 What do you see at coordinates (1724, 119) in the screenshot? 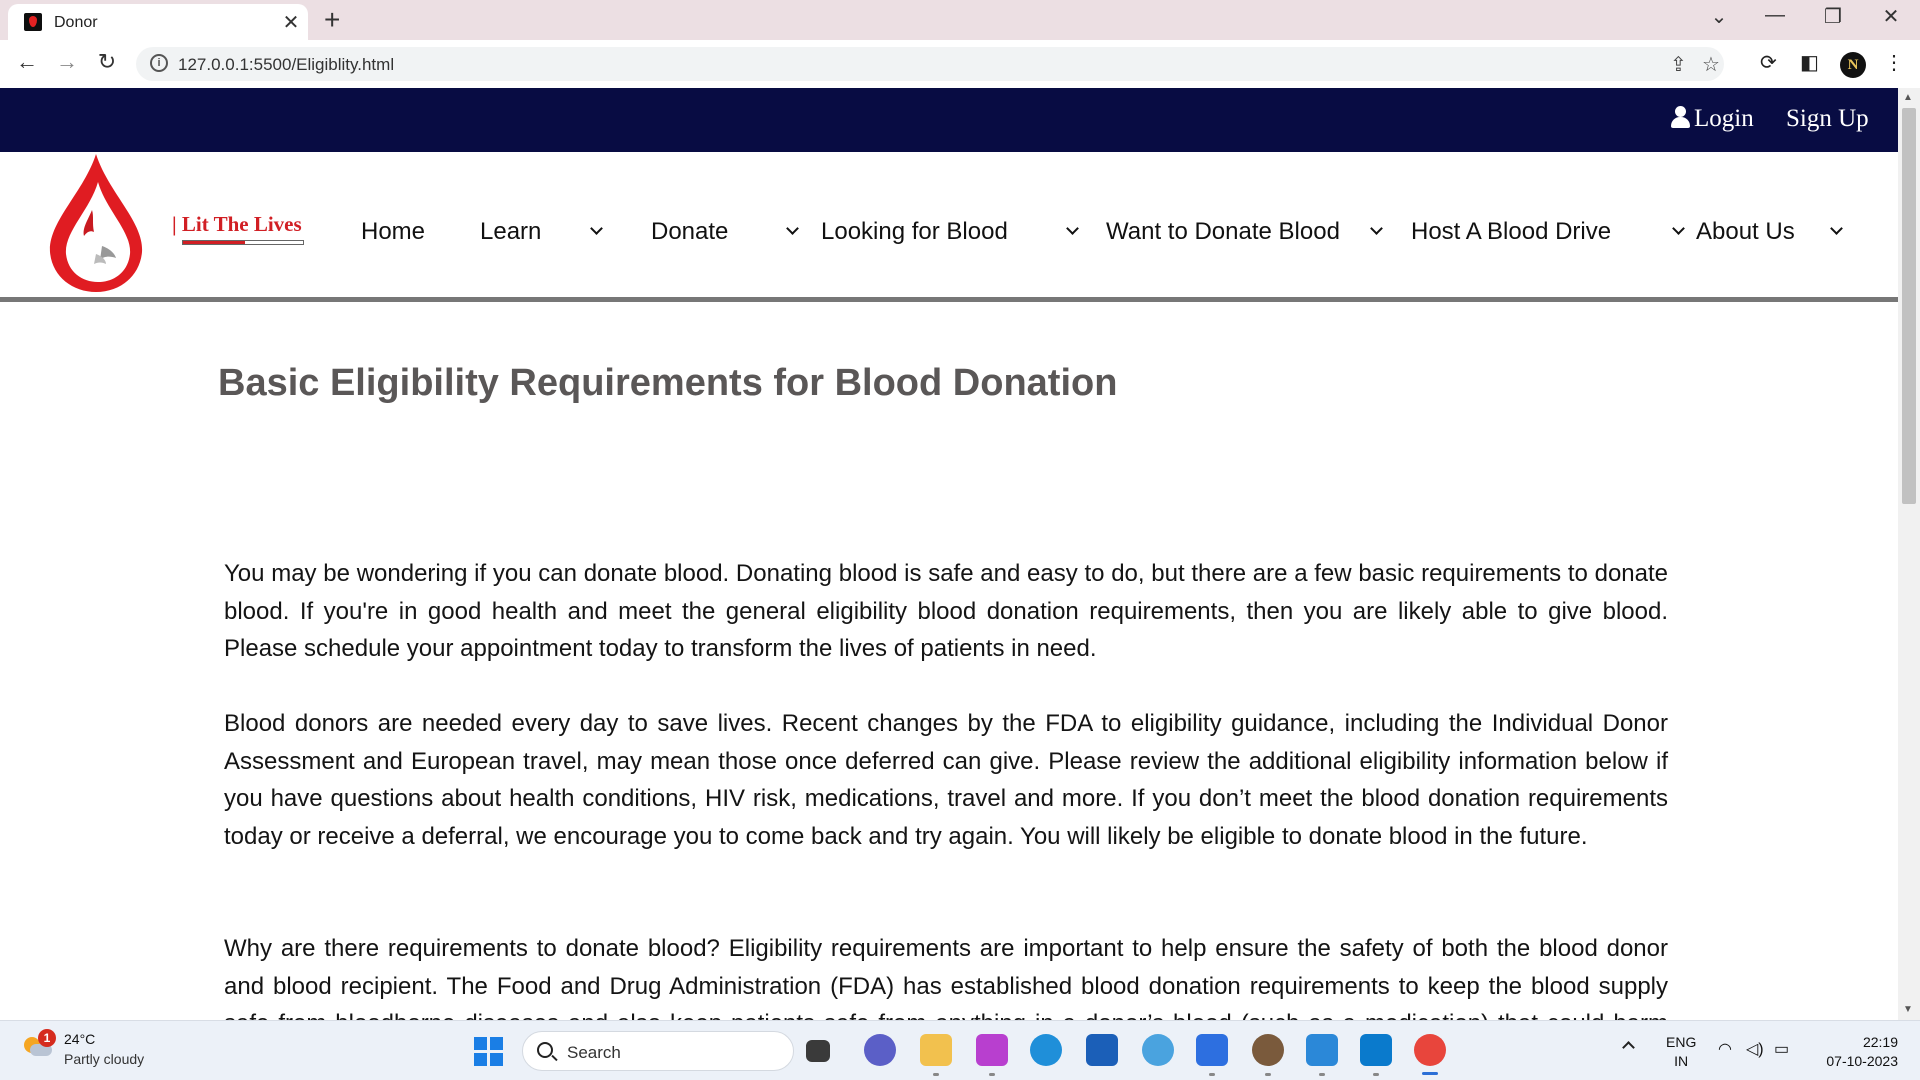
I see `login-link: Login` at bounding box center [1724, 119].